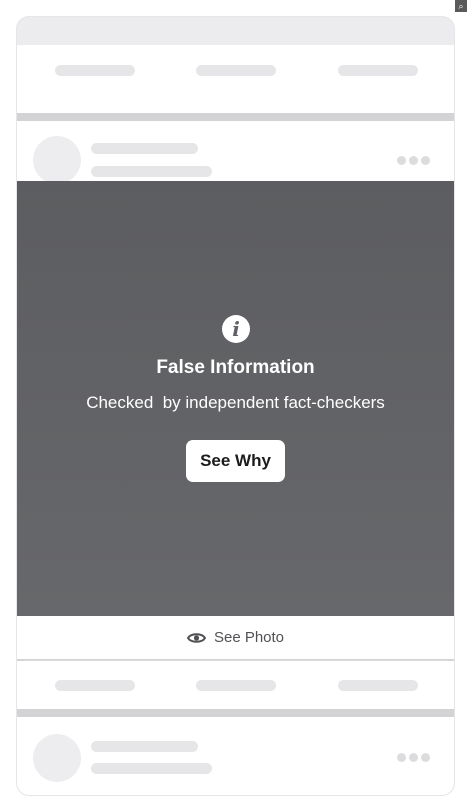 The width and height of the screenshot is (467, 805). What do you see at coordinates (235, 402) in the screenshot?
I see `overlay-subtitle: Checked by independent fact-checkers` at bounding box center [235, 402].